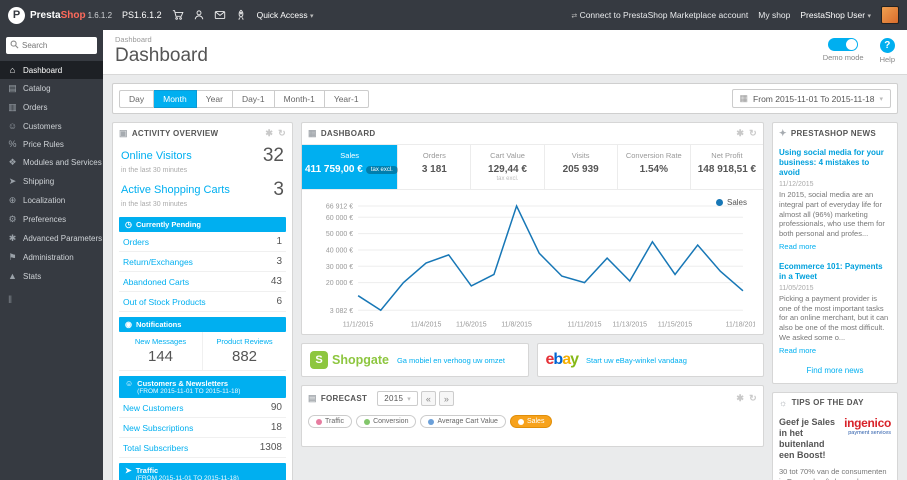 This screenshot has width=907, height=480. What do you see at coordinates (156, 156) in the screenshot?
I see `online-visitors-link: Online Visitors` at bounding box center [156, 156].